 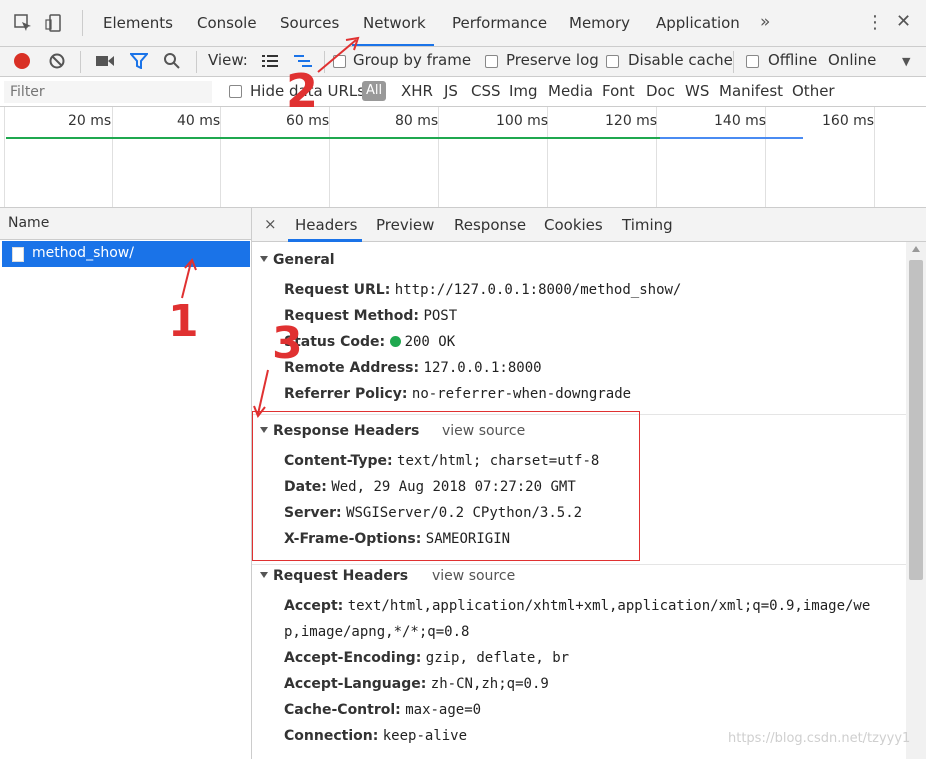 I want to click on header-key: Cache-Control:, so click(x=342, y=710).